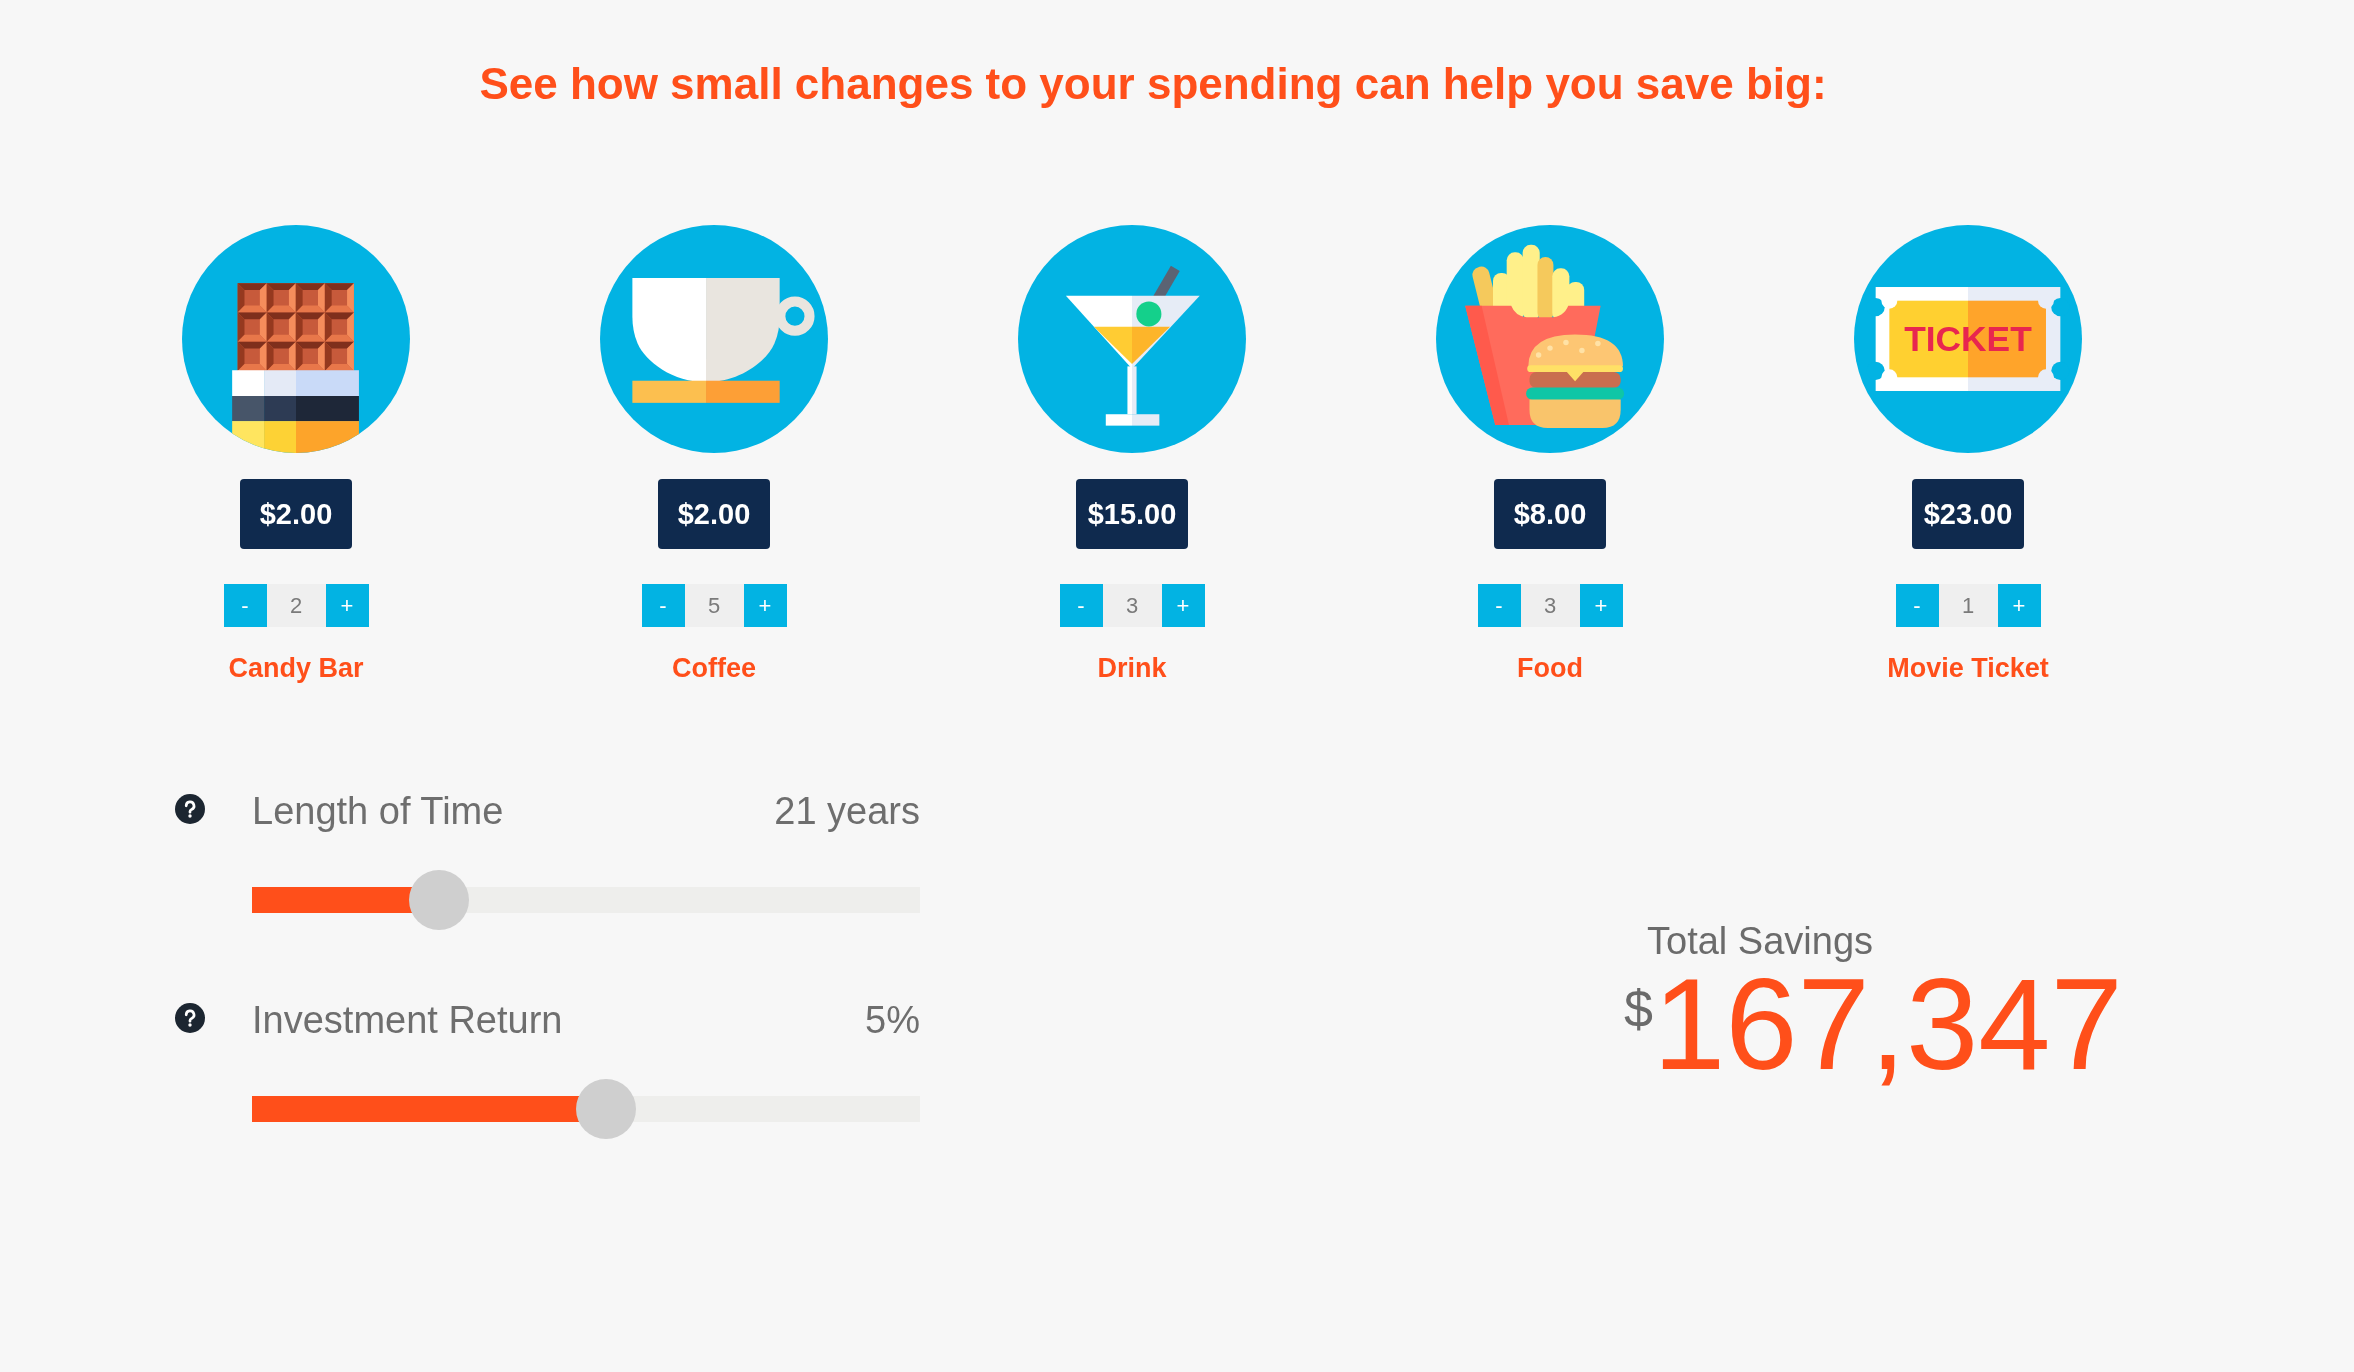 This screenshot has height=1372, width=2354. Describe the element at coordinates (892, 1020) in the screenshot. I see `slider-value: 5%` at that location.